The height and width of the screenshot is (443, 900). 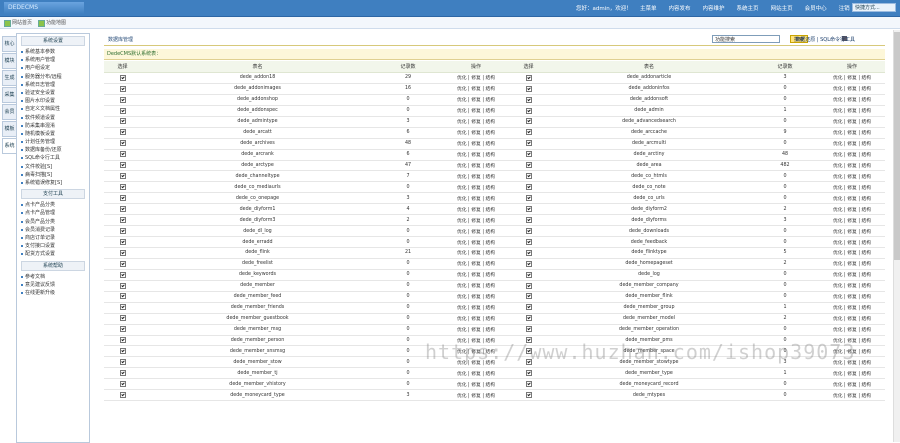 I want to click on sidebar-item: 系统日志管理, so click(x=53, y=85).